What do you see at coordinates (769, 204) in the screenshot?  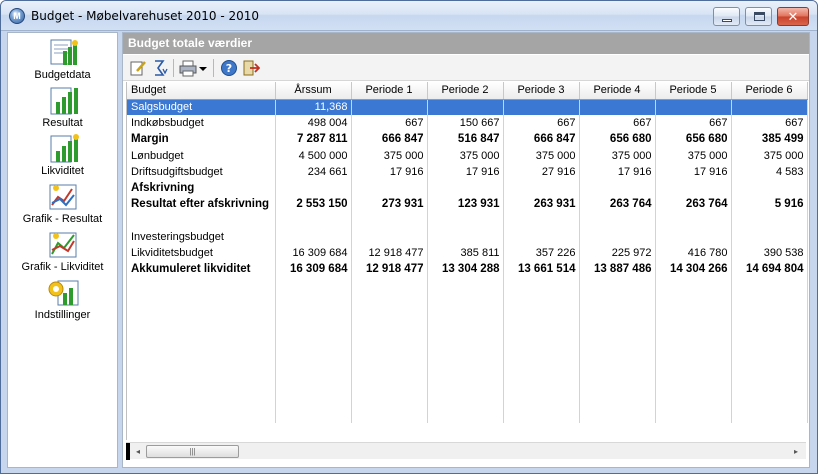 I see `table-cell: 5 916` at bounding box center [769, 204].